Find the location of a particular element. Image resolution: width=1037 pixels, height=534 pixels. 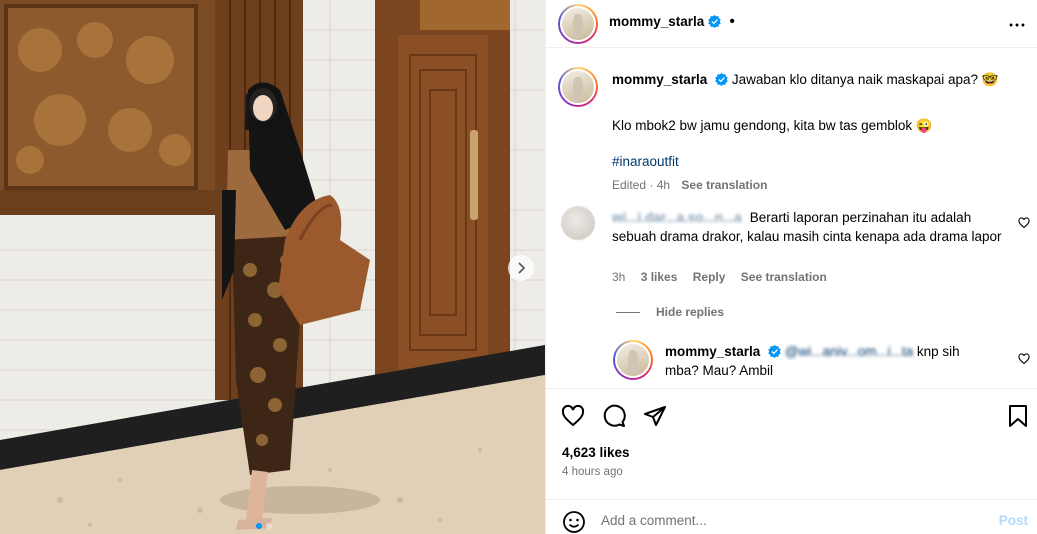

reply-like-heart-icon is located at coordinates (1024, 361).